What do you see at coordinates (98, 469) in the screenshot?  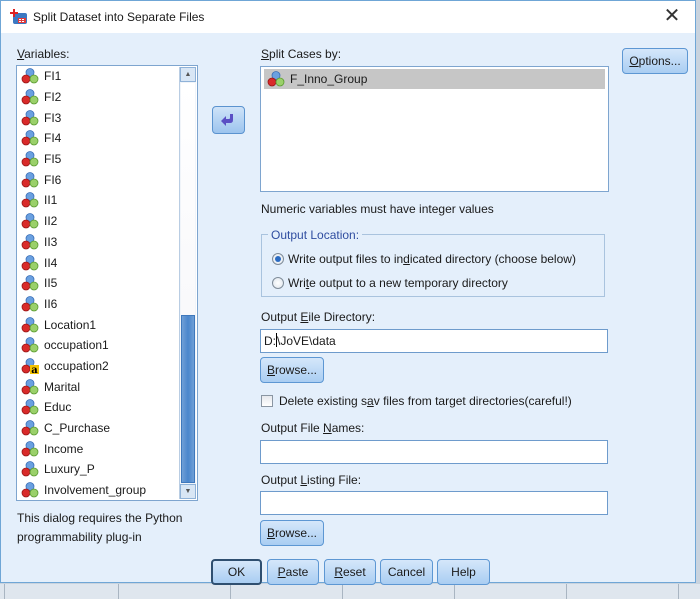 I see `variable-item: Luxury_P` at bounding box center [98, 469].